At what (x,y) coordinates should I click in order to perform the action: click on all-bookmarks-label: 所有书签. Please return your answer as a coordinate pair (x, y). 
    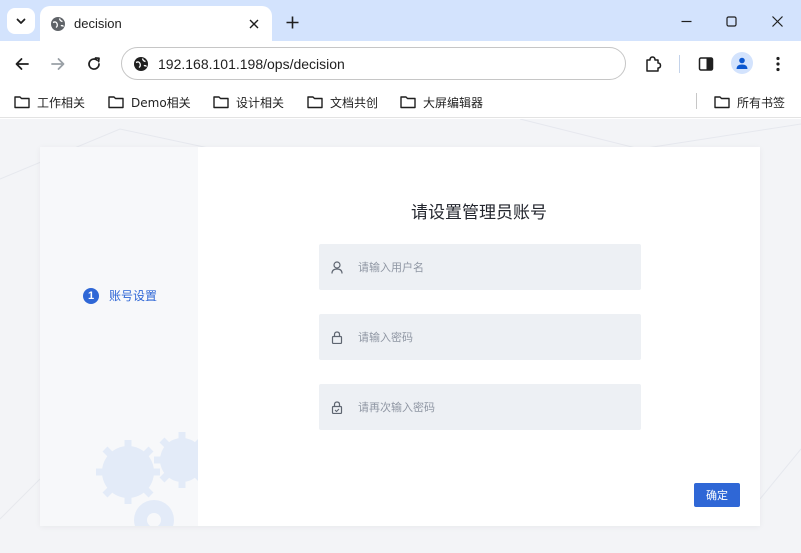
    Looking at the image, I should click on (761, 102).